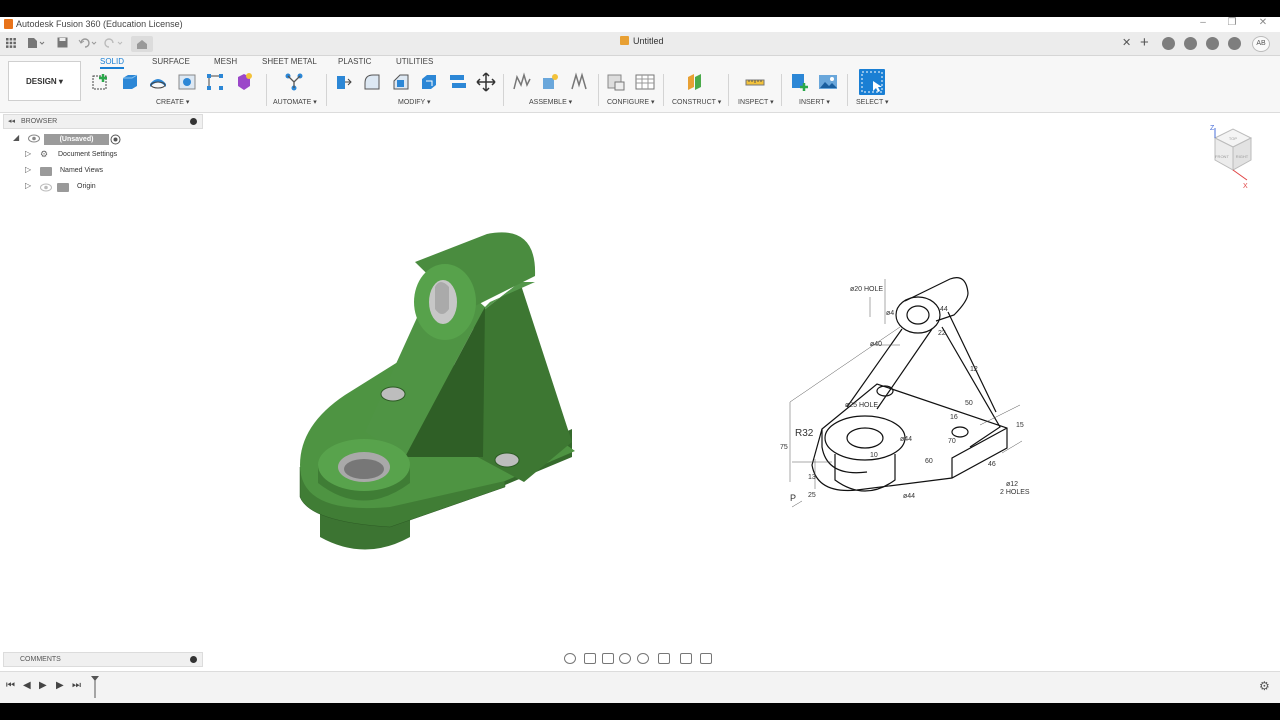 This screenshot has width=1280, height=720. I want to click on timeline-settings-gear-icon: ⚙, so click(1264, 686).